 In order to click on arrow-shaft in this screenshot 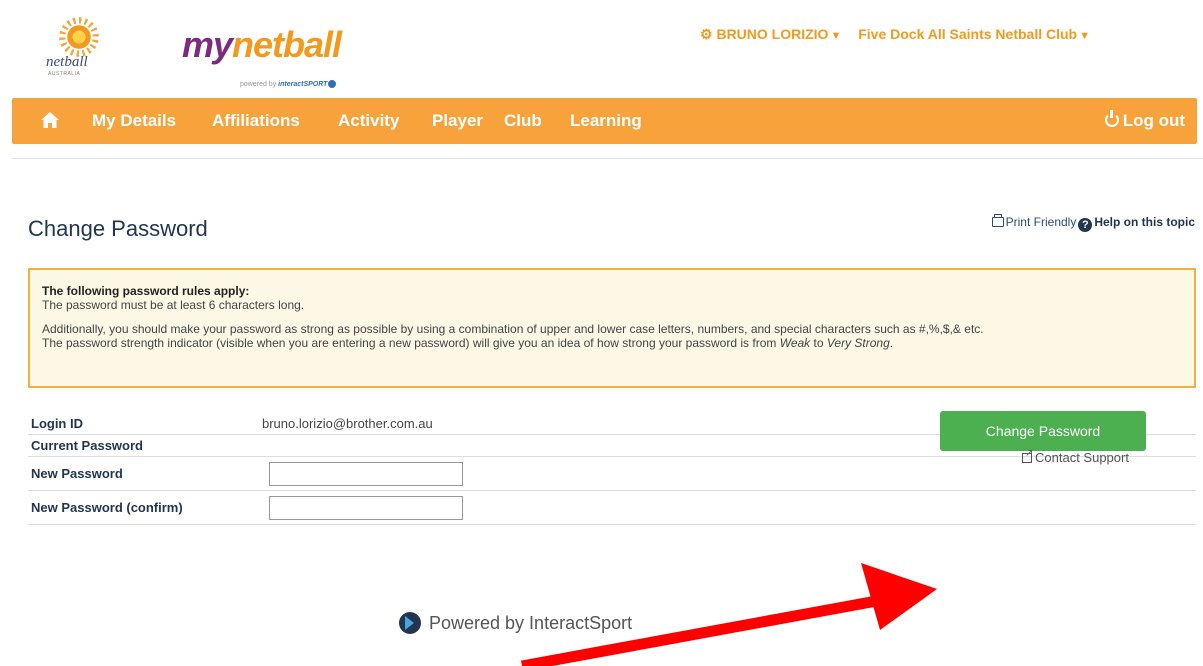, I will do `click(707, 629)`.